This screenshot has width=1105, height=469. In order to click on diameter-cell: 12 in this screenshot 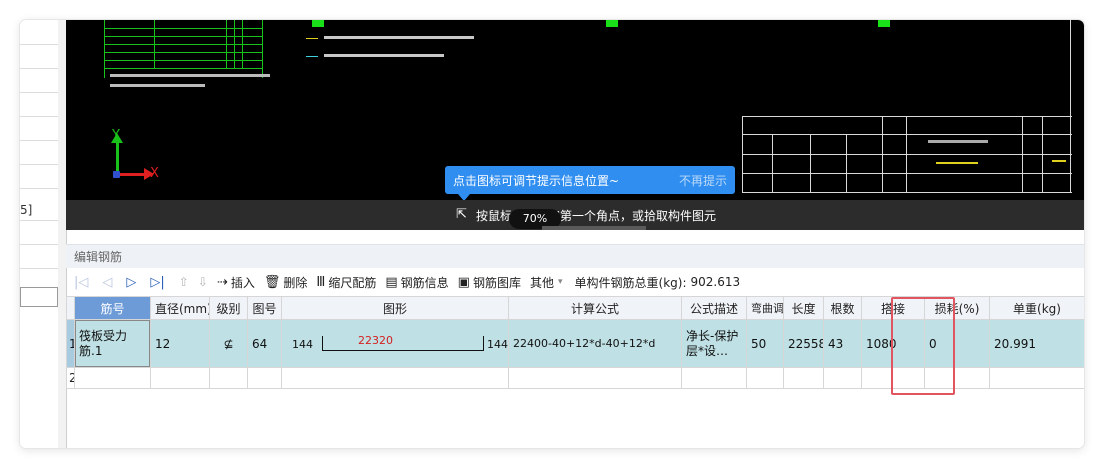, I will do `click(180, 343)`.